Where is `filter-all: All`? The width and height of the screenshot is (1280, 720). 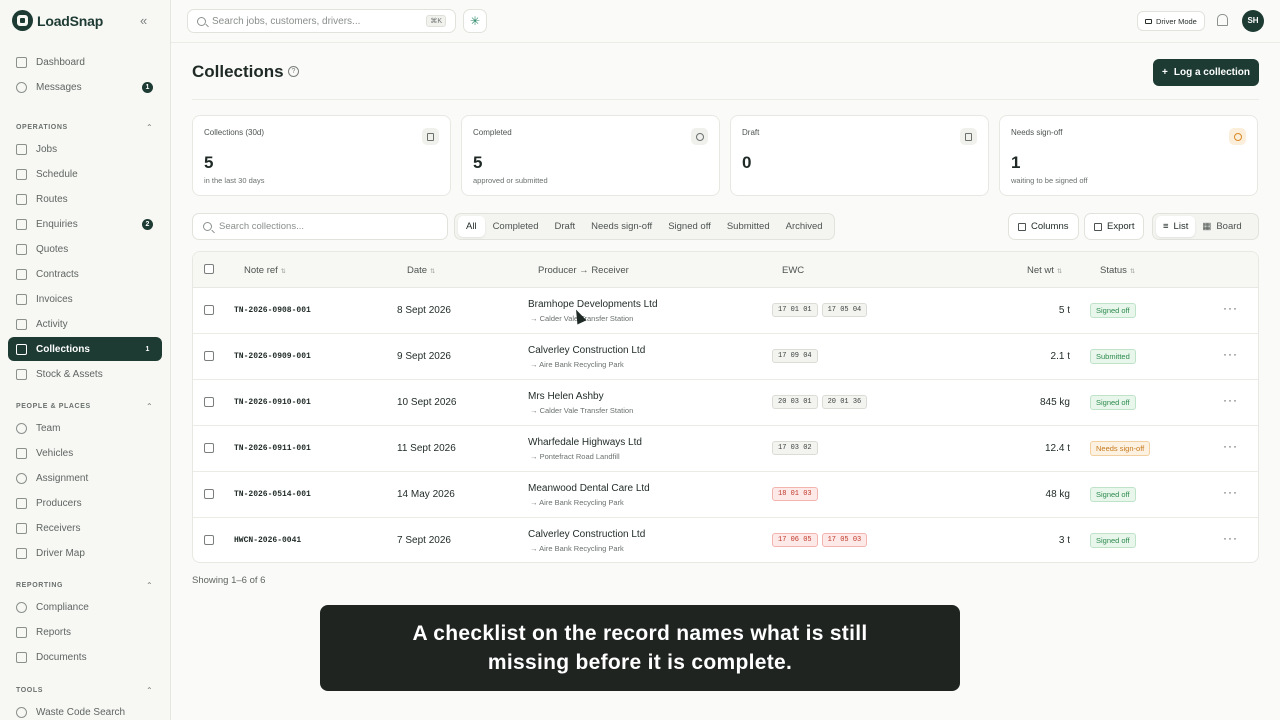 filter-all: All is located at coordinates (471, 226).